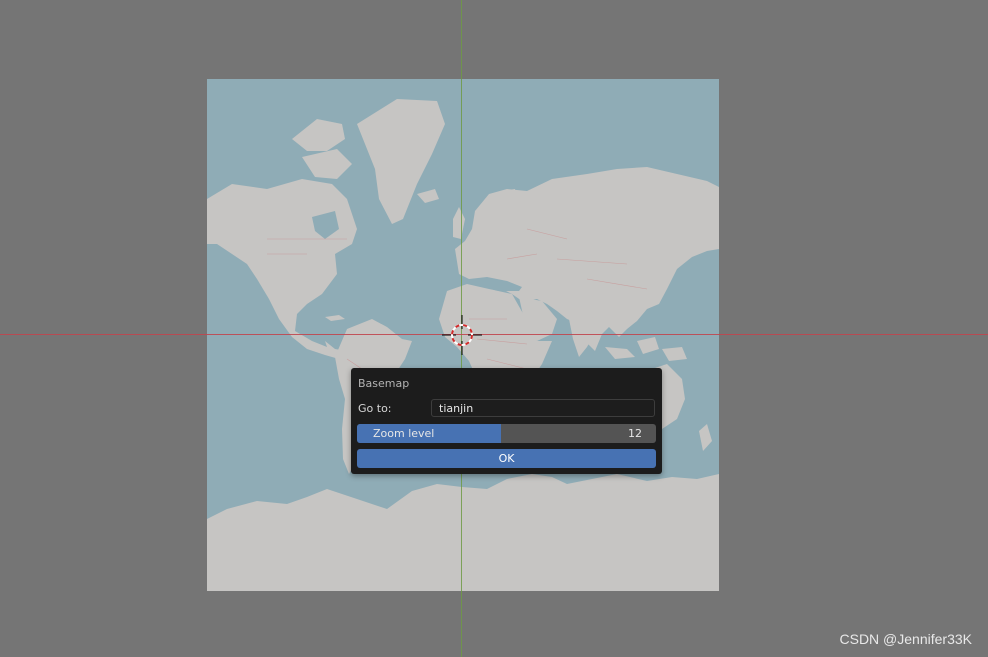 The width and height of the screenshot is (988, 657). Describe the element at coordinates (375, 408) in the screenshot. I see `goto-label: Go to:` at that location.